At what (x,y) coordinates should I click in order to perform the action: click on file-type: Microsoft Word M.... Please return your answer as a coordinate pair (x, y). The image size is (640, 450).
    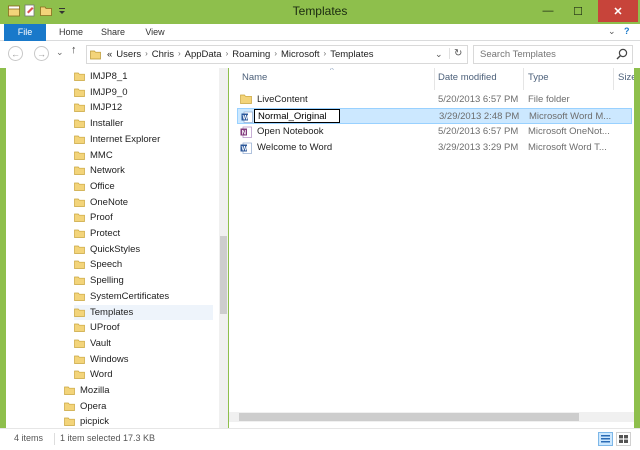
    Looking at the image, I should click on (570, 116).